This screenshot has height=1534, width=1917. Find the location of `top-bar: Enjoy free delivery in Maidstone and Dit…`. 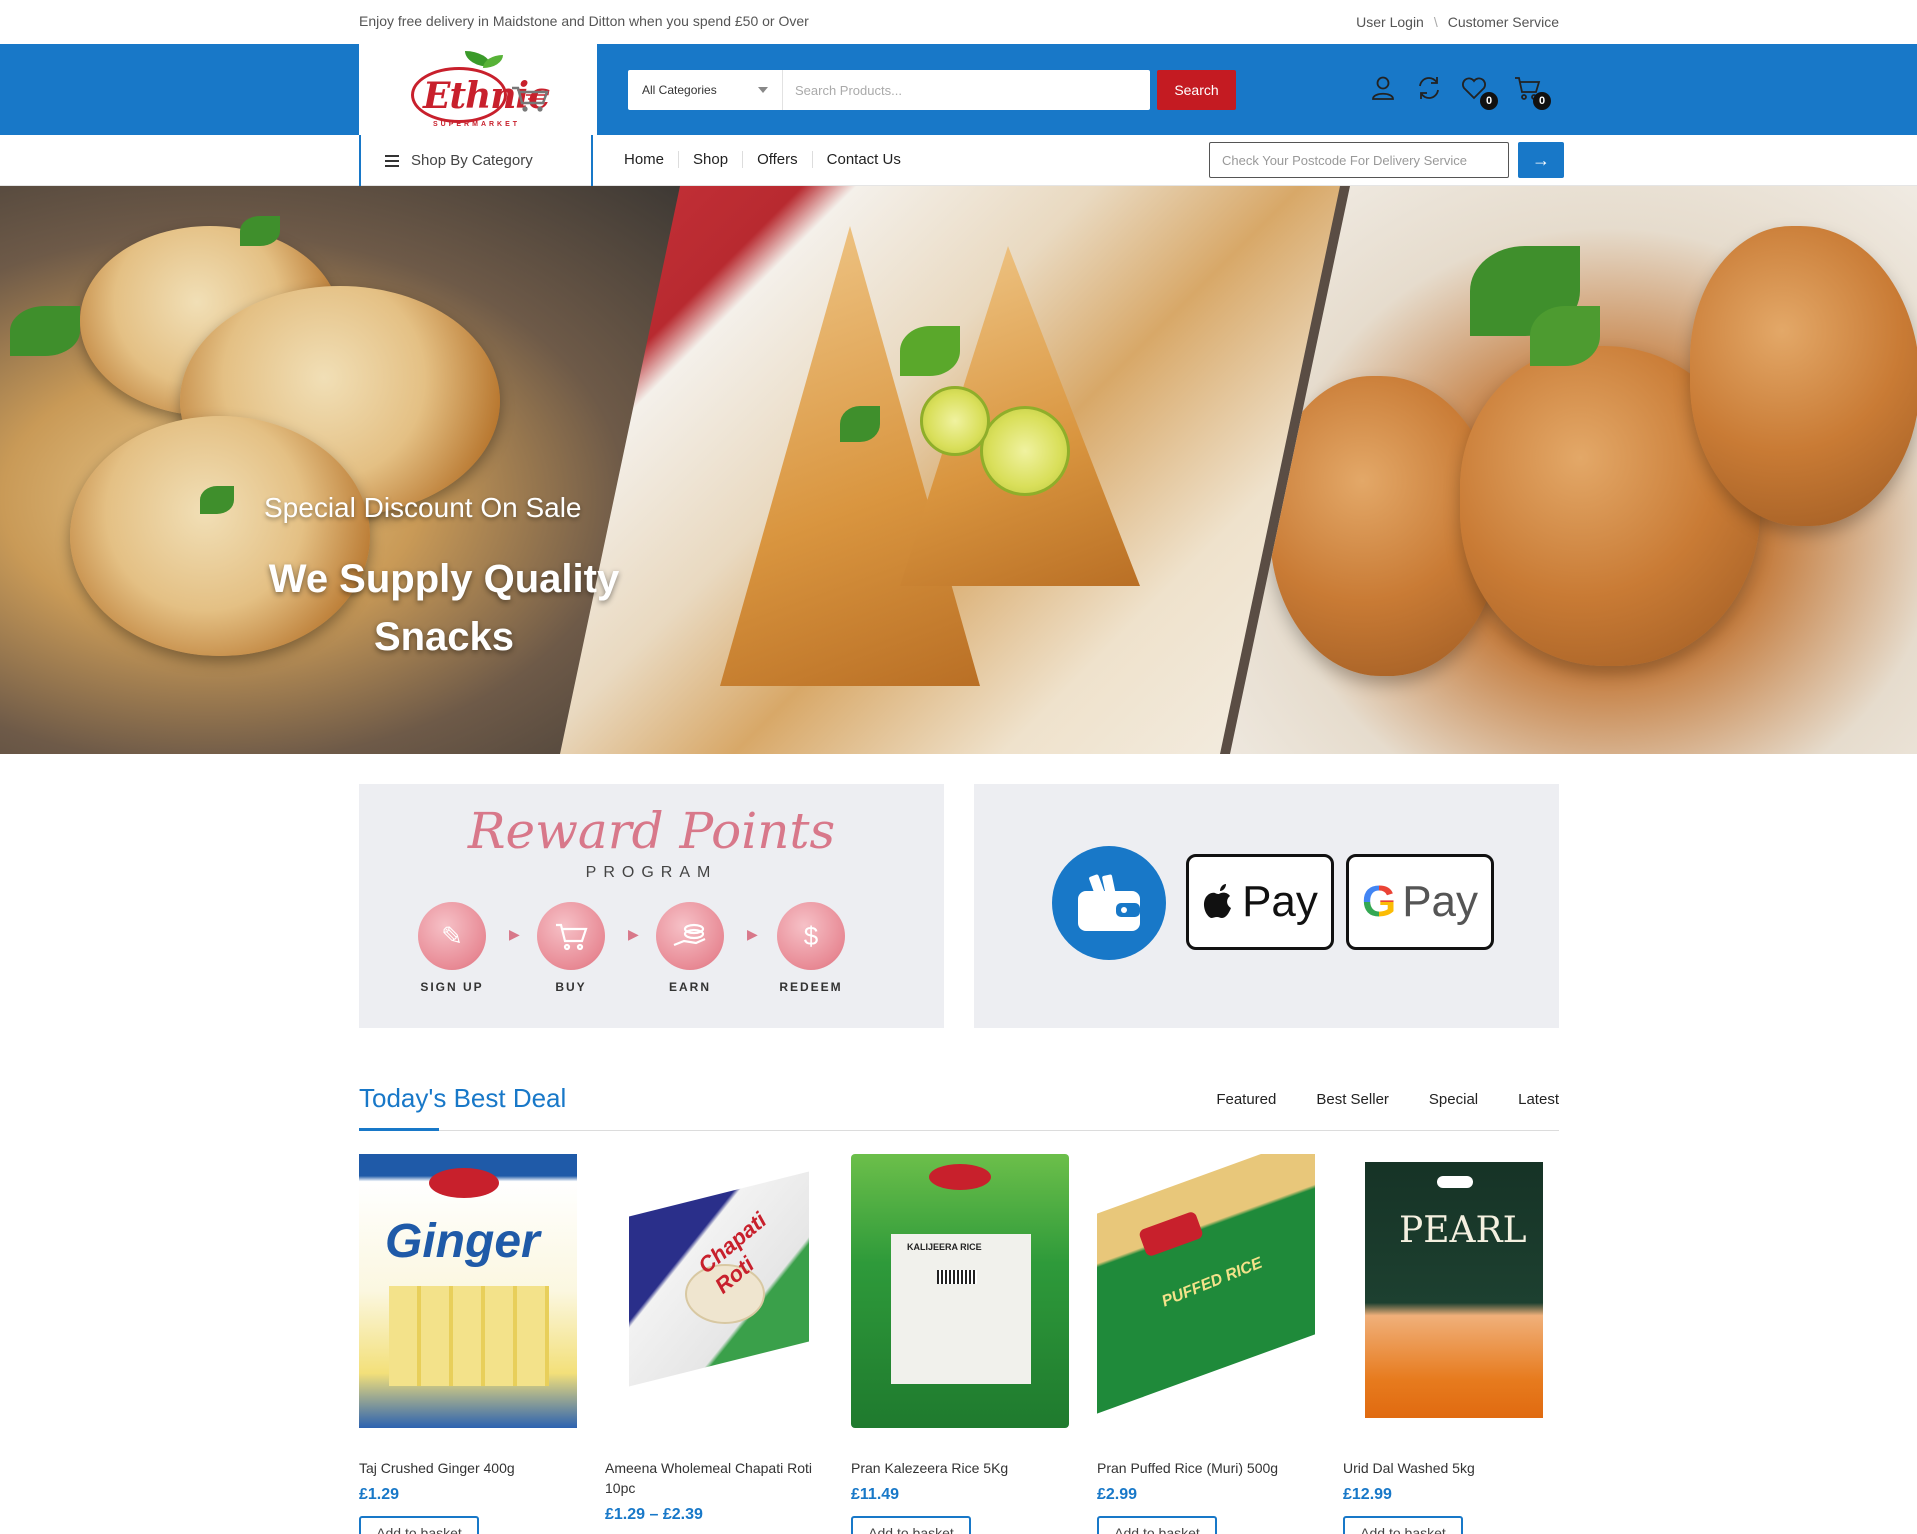

top-bar: Enjoy free delivery in Maidstone and Dit… is located at coordinates (958, 22).